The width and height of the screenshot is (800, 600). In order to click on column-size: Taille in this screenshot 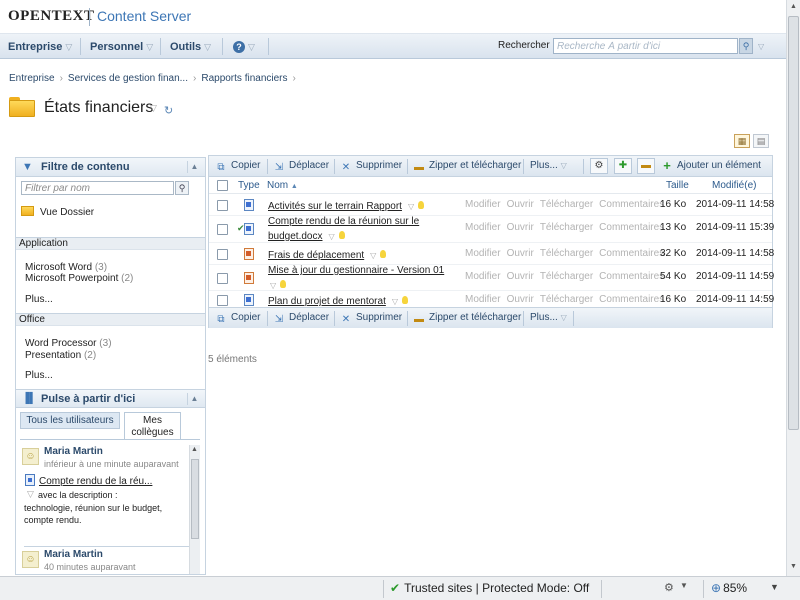, I will do `click(677, 185)`.